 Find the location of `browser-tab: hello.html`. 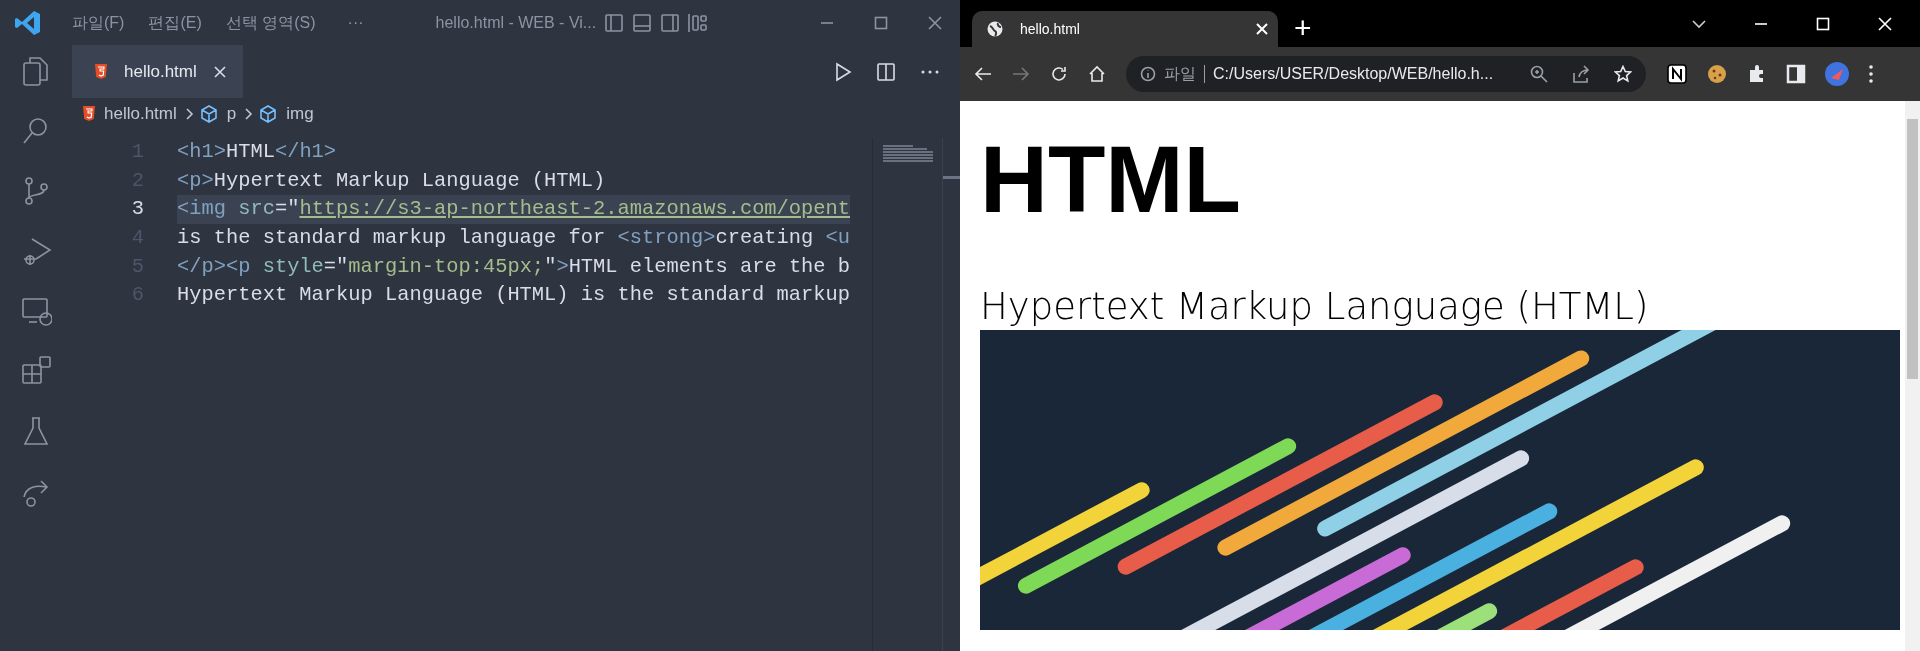

browser-tab: hello.html is located at coordinates (1125, 29).